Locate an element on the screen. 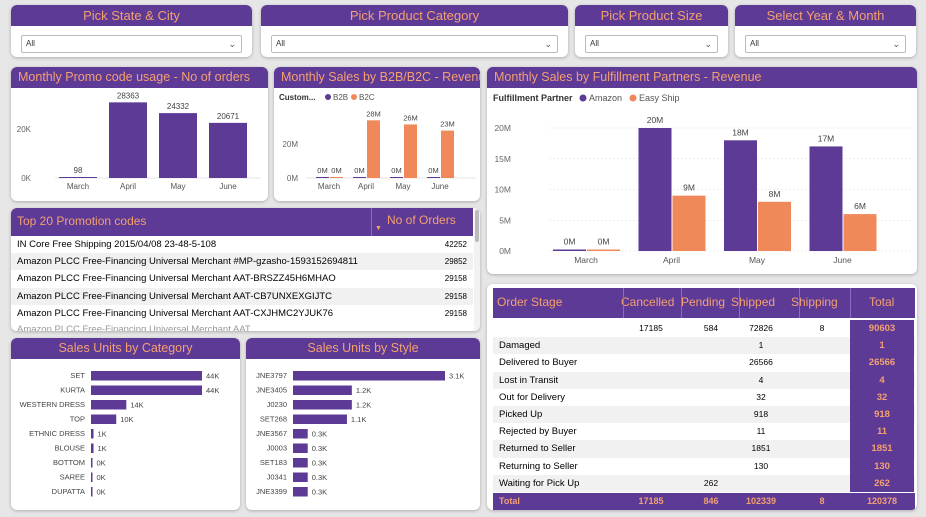  table-row: Rejected by Buyer 11 11 is located at coordinates (704, 432).